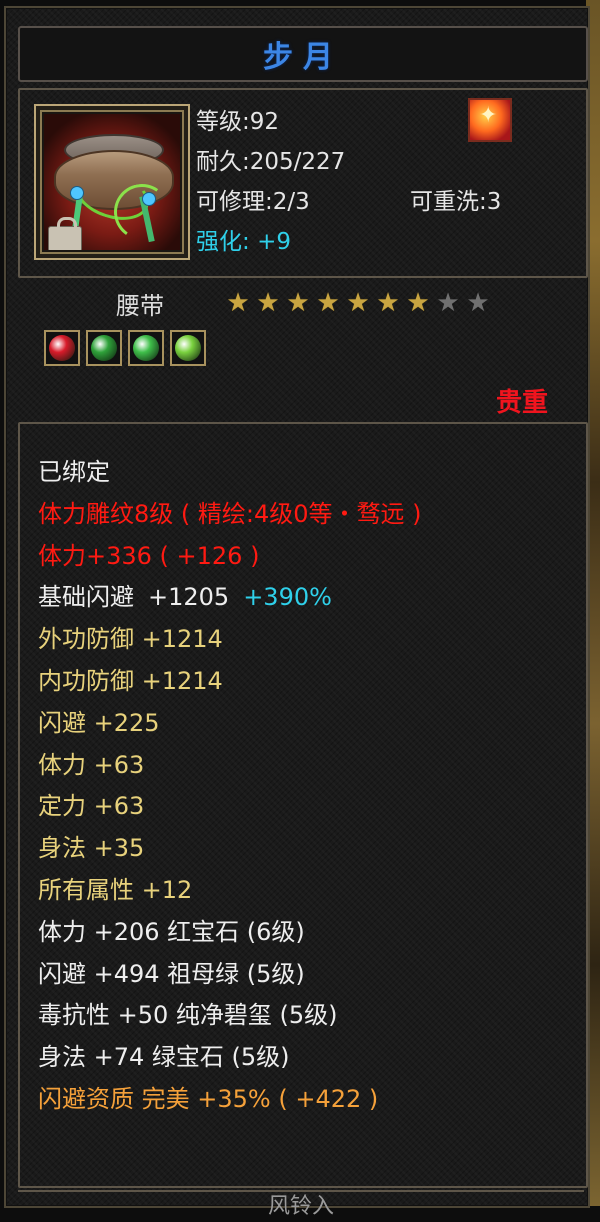  Describe the element at coordinates (65, 233) in the screenshot. I see `bound-lock-icon` at that location.